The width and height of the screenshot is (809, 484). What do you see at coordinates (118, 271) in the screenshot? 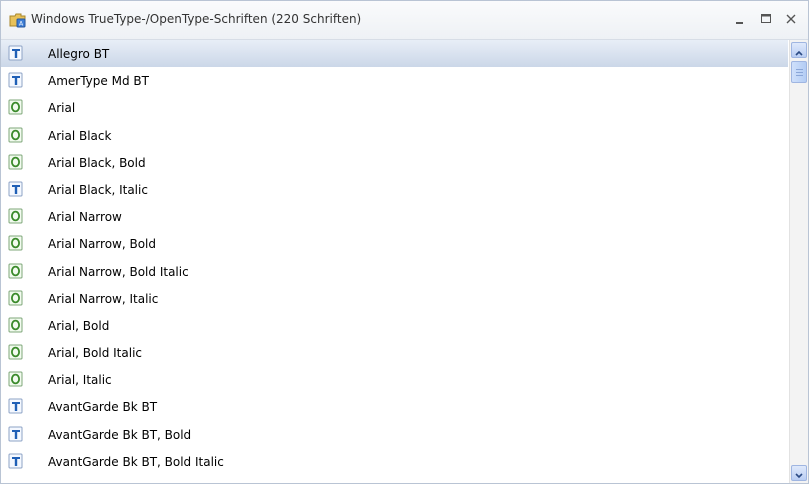
I see `font-name-label: Arial Narrow, Bold Italic` at bounding box center [118, 271].